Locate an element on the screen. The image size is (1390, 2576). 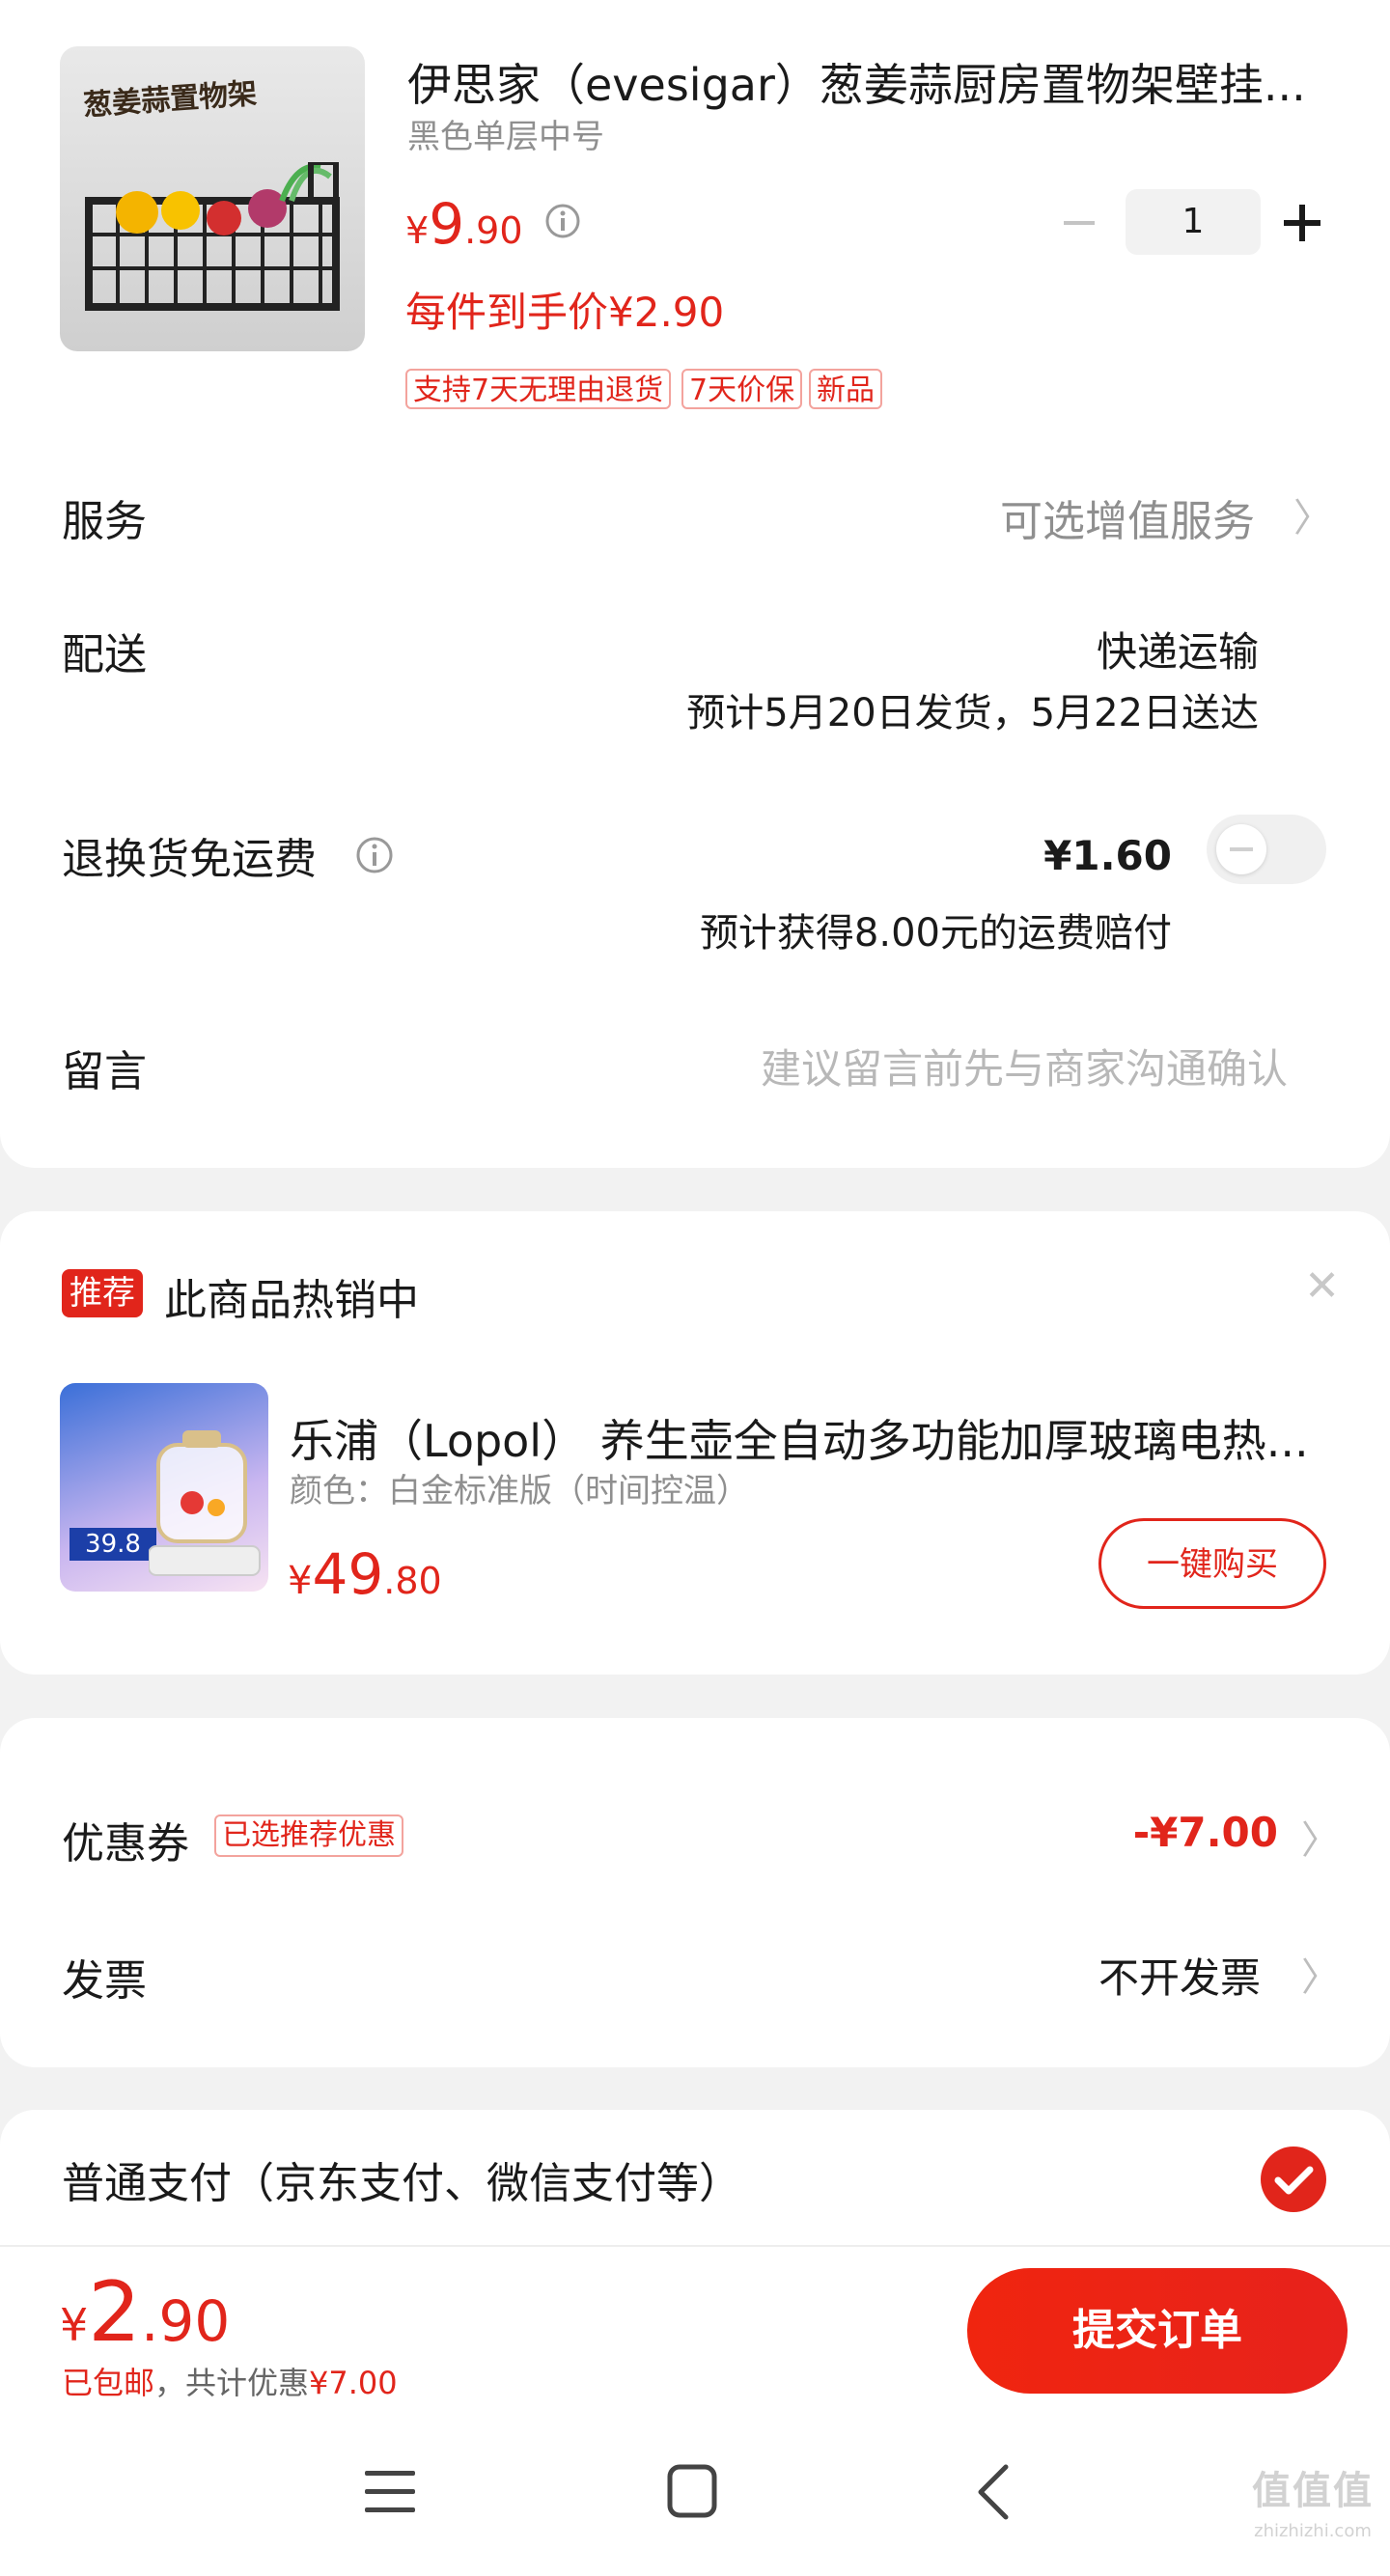
total-price: ¥2.90 is located at coordinates (145, 2312).